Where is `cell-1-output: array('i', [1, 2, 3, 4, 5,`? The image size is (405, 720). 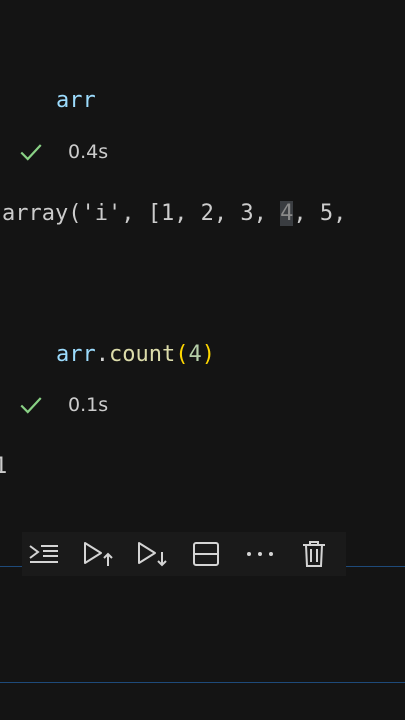
cell-1-output: array('i', [1, 2, 3, 4, 5, is located at coordinates (174, 213).